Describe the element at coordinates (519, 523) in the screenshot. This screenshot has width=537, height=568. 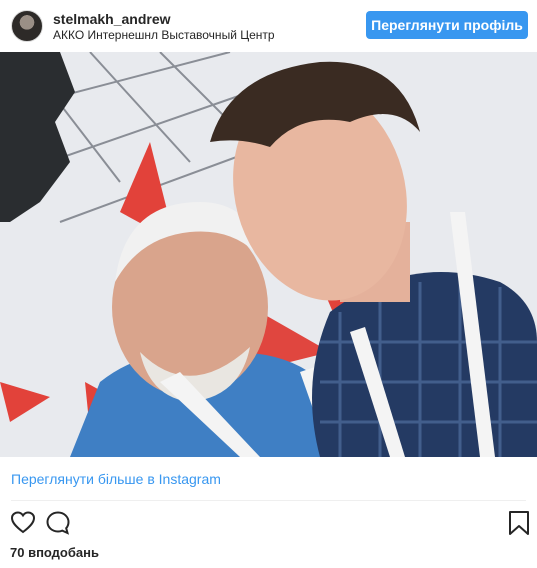
I see `bookmark-icon` at that location.